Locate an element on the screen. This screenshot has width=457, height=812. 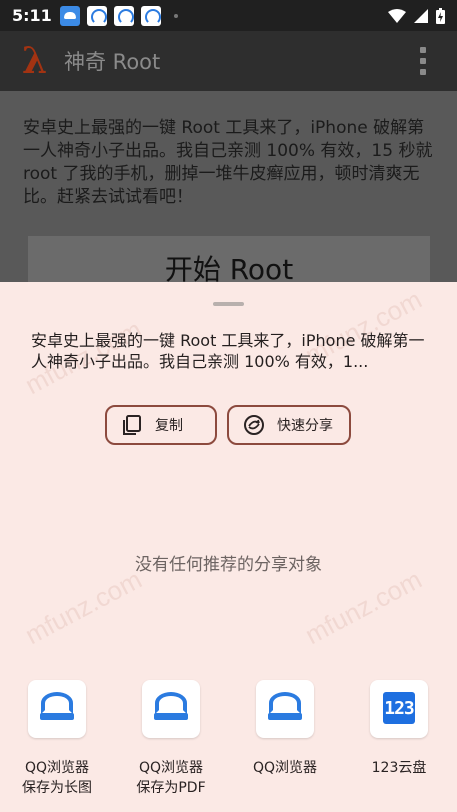
123-cloud-icon: 123 is located at coordinates (399, 709).